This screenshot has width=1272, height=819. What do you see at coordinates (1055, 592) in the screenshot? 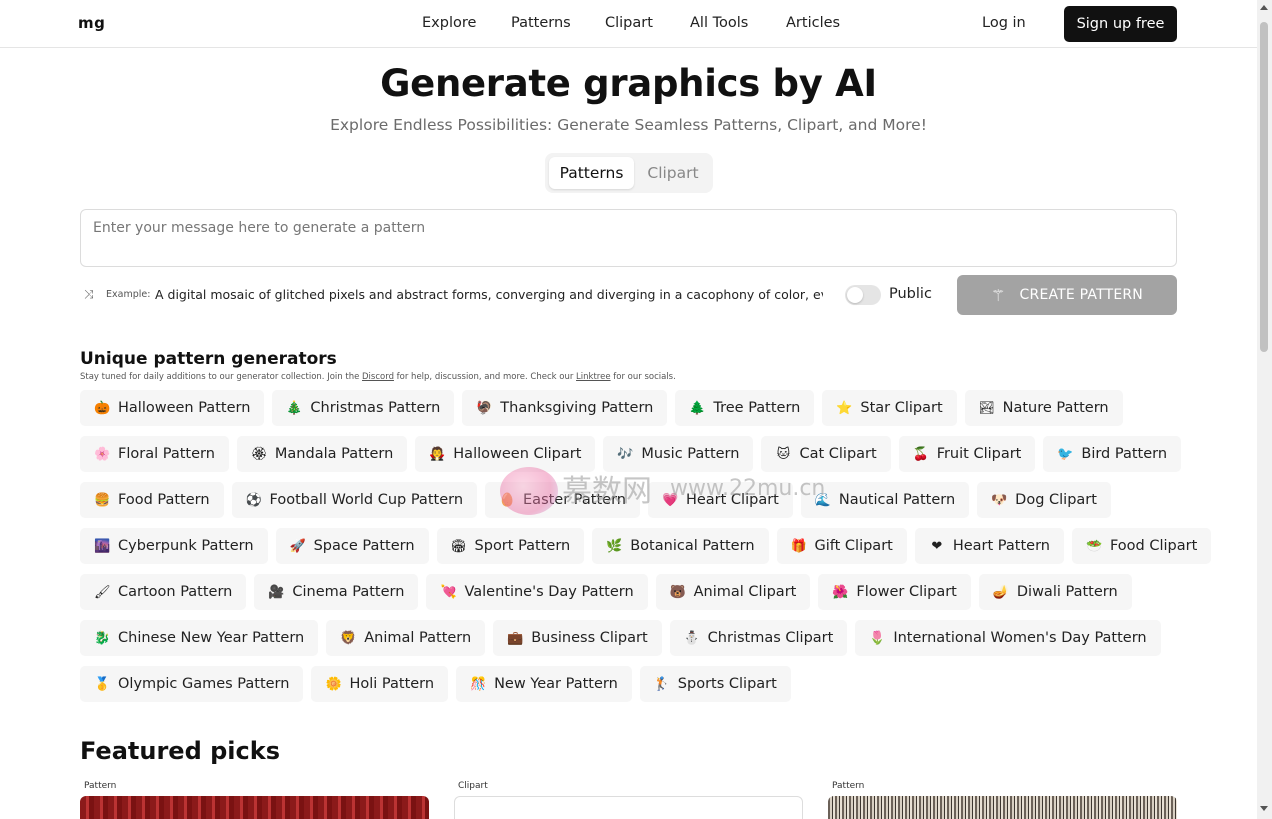
I see `generator-tag: 🪔 Diwali Pattern` at bounding box center [1055, 592].